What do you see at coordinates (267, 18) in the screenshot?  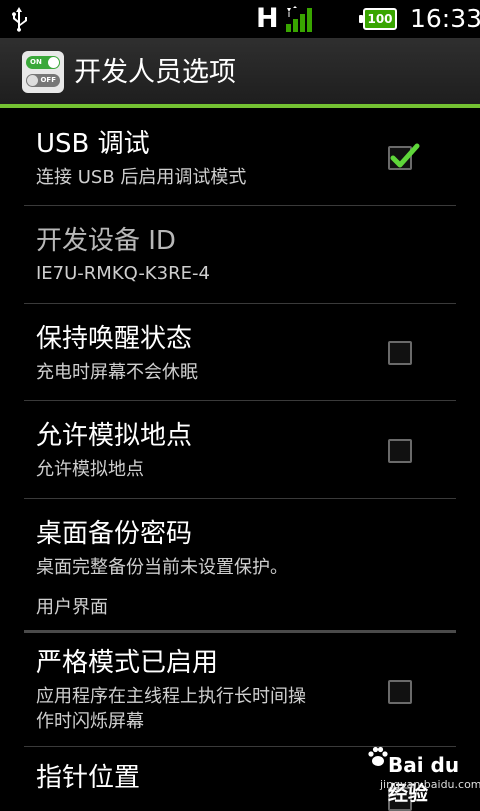 I see `network-type-indicator: H` at bounding box center [267, 18].